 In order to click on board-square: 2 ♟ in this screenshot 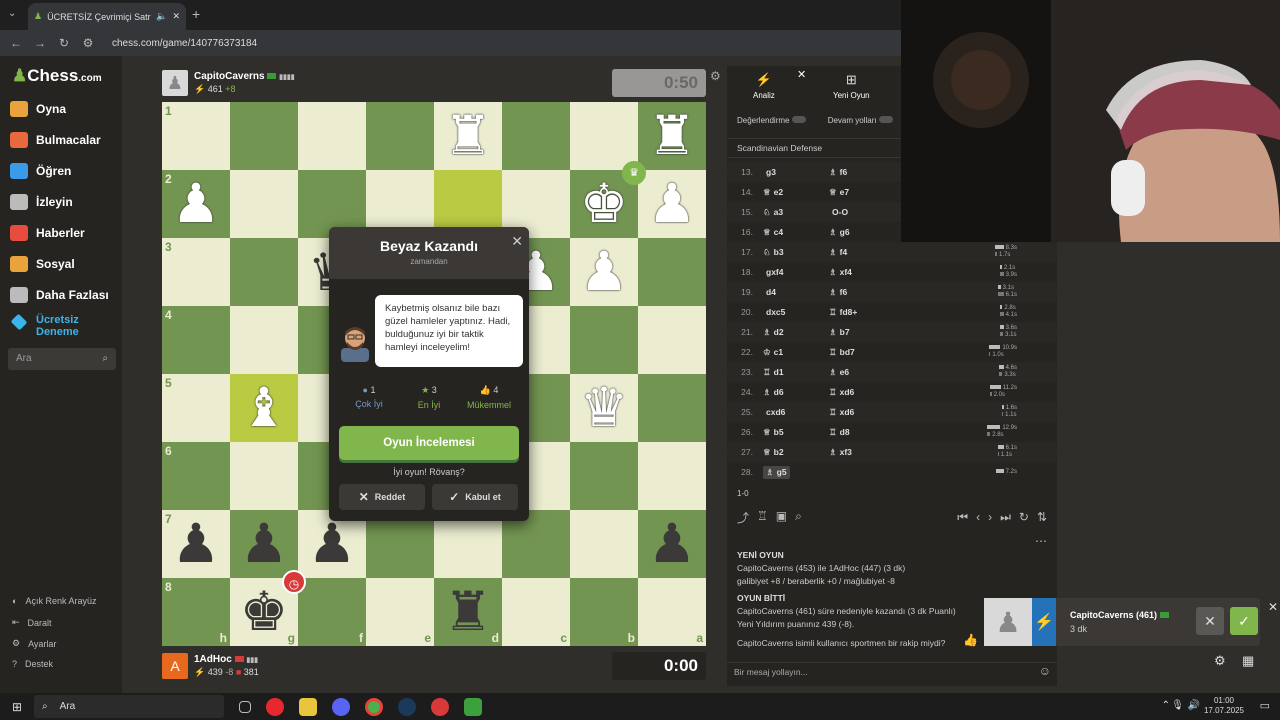, I will do `click(196, 204)`.